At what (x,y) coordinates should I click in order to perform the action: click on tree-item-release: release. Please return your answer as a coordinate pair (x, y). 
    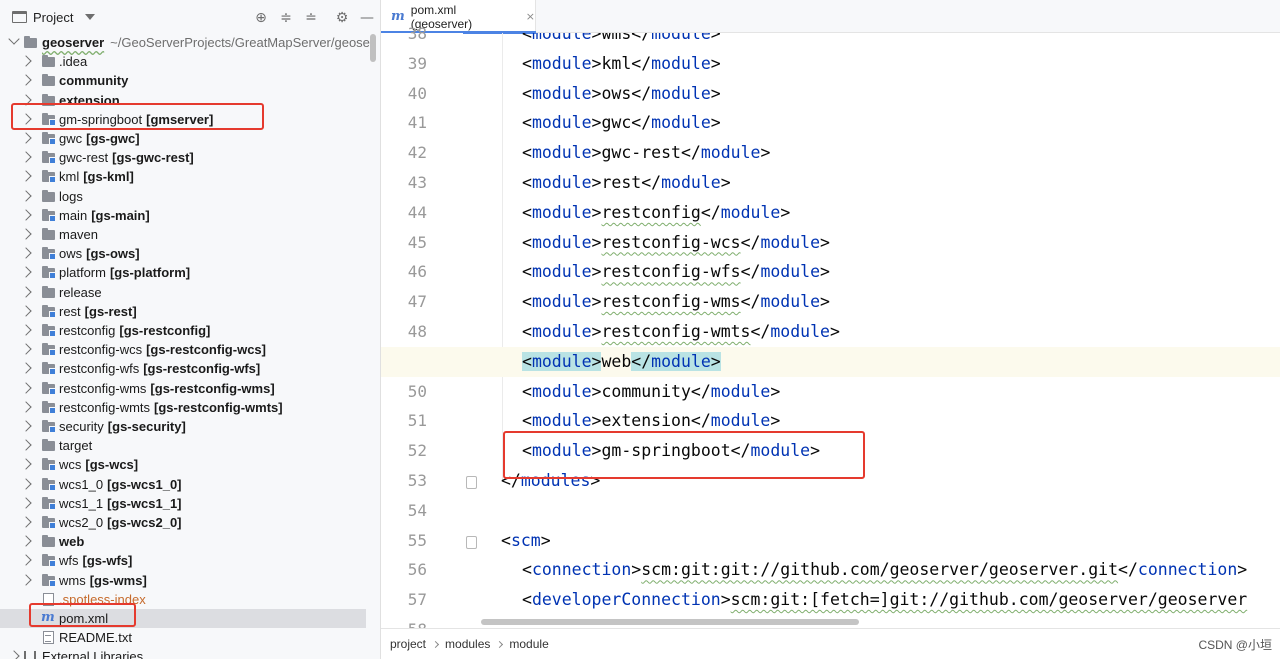
    Looking at the image, I should click on (183, 292).